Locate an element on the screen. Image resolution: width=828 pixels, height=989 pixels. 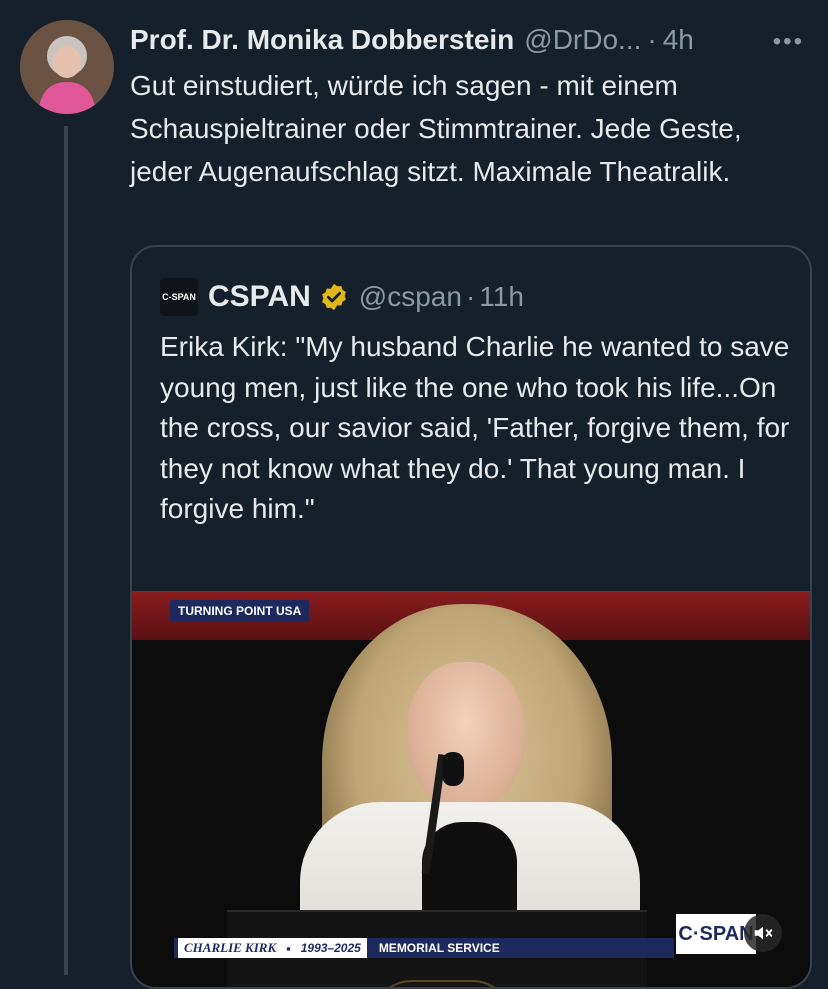
more-horizontal-icon: ••• is located at coordinates (788, 42).